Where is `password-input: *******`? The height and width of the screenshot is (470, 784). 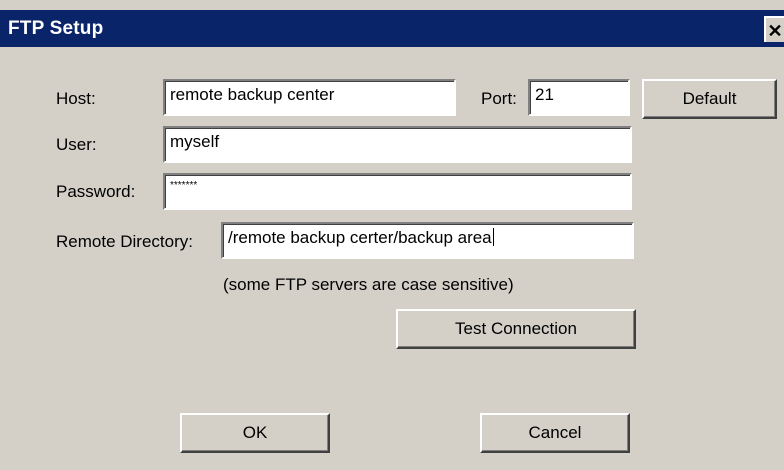 password-input: ******* is located at coordinates (397, 191).